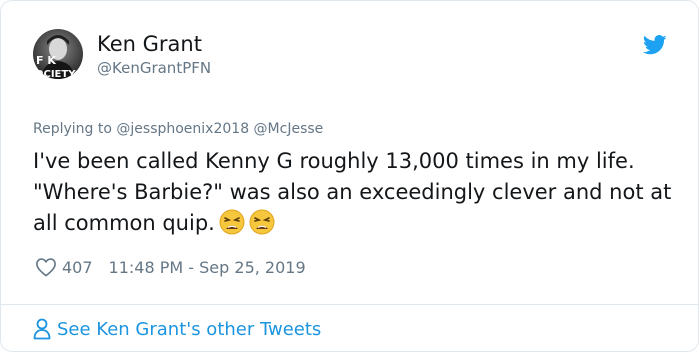 The height and width of the screenshot is (353, 700). I want to click on author-handle: @KenGrantPFN, so click(154, 68).